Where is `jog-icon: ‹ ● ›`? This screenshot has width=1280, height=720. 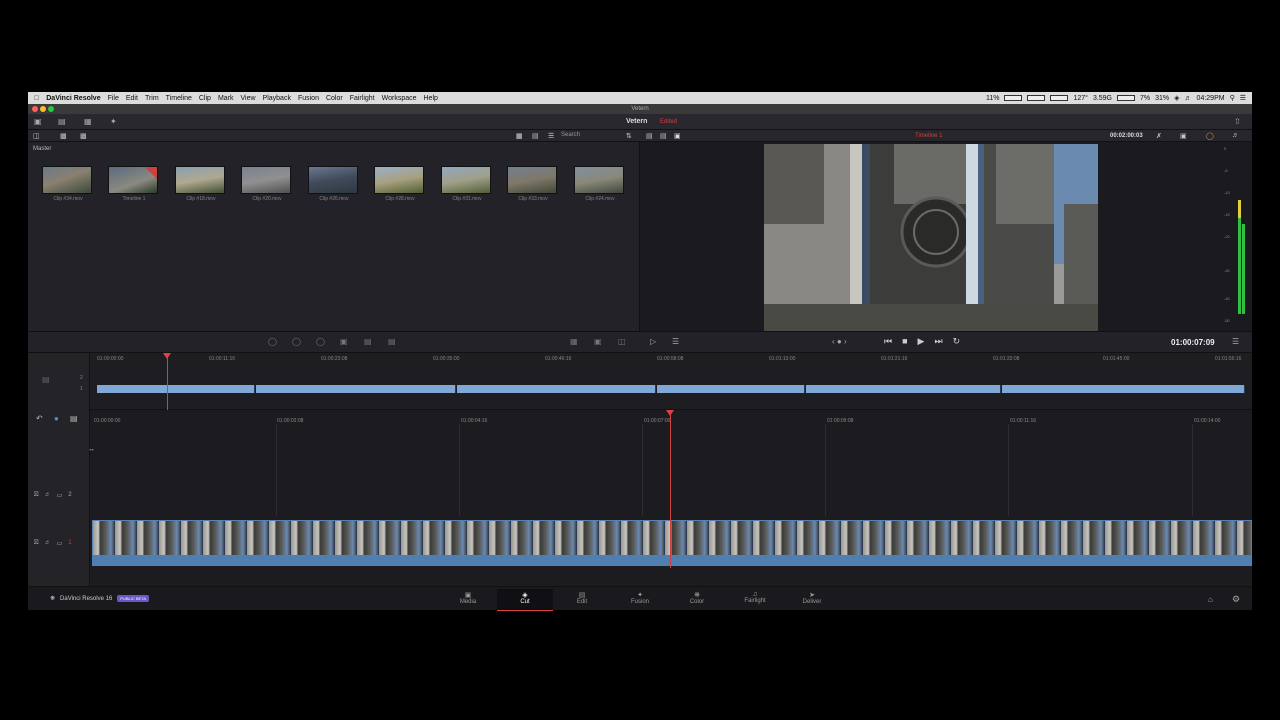 jog-icon: ‹ ● › is located at coordinates (839, 341).